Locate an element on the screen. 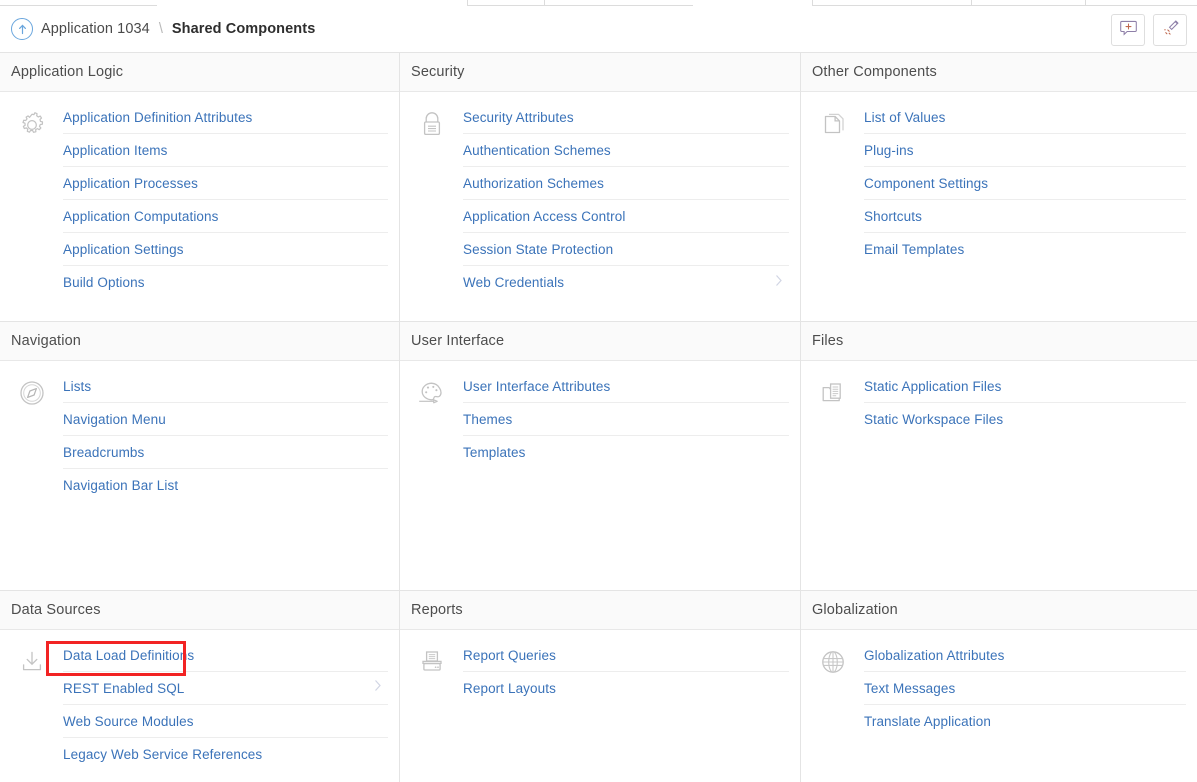 The width and height of the screenshot is (1197, 782). list-item: Lists is located at coordinates (225, 386).